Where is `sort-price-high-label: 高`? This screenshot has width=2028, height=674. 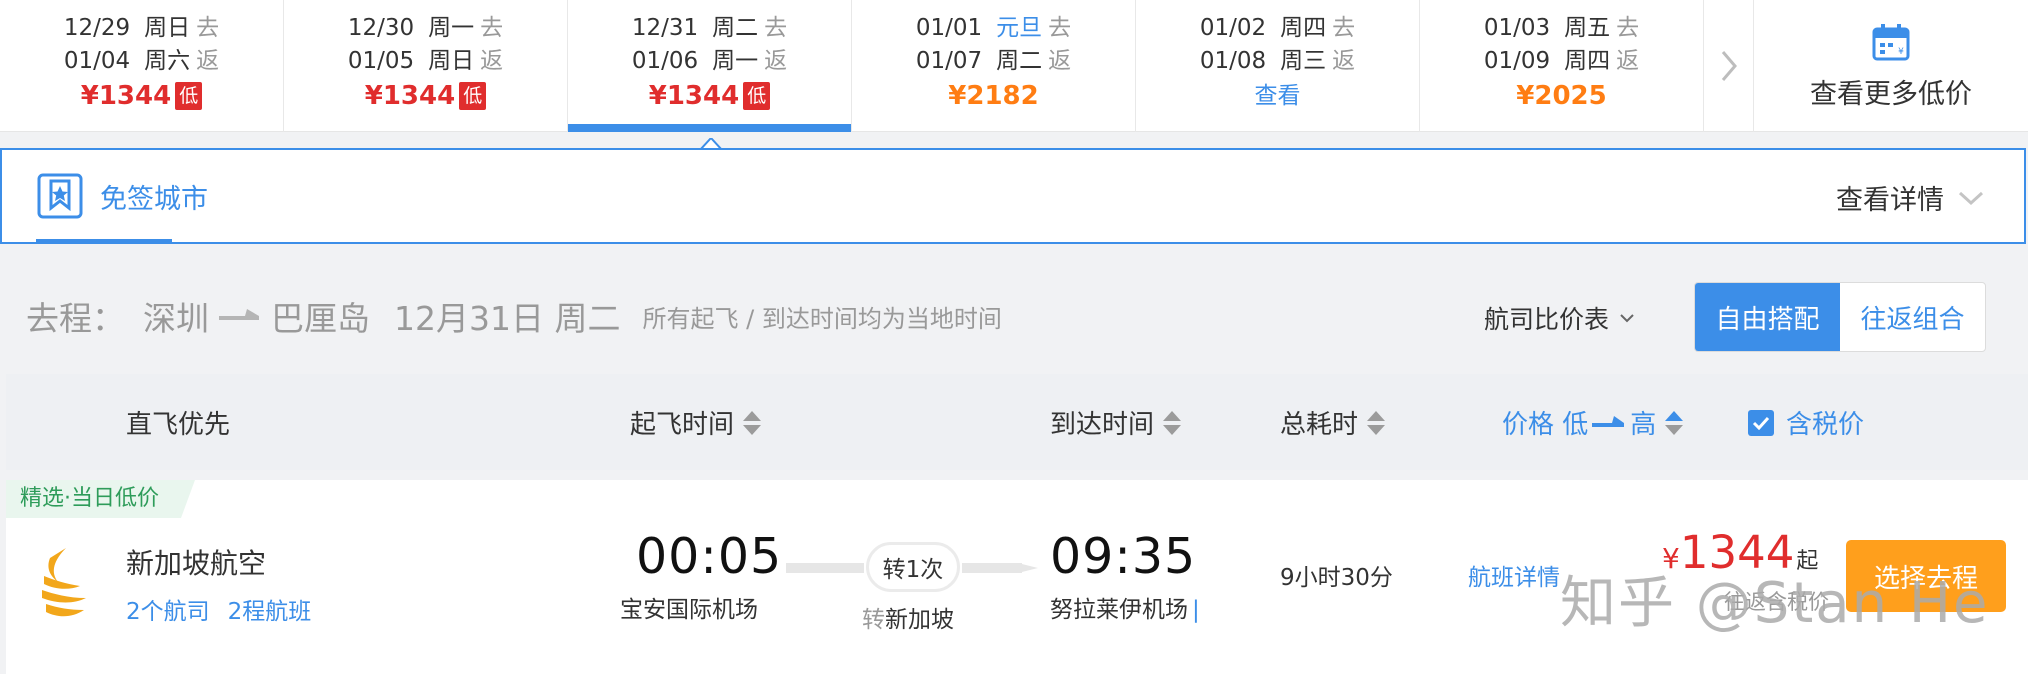
sort-price-high-label: 高 is located at coordinates (1643, 425).